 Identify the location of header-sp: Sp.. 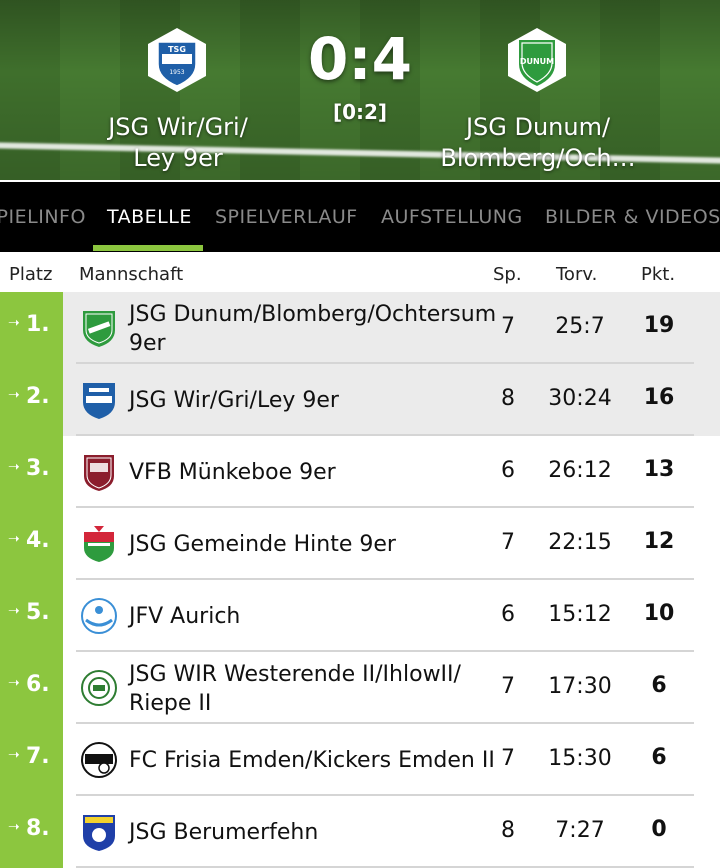
(507, 274).